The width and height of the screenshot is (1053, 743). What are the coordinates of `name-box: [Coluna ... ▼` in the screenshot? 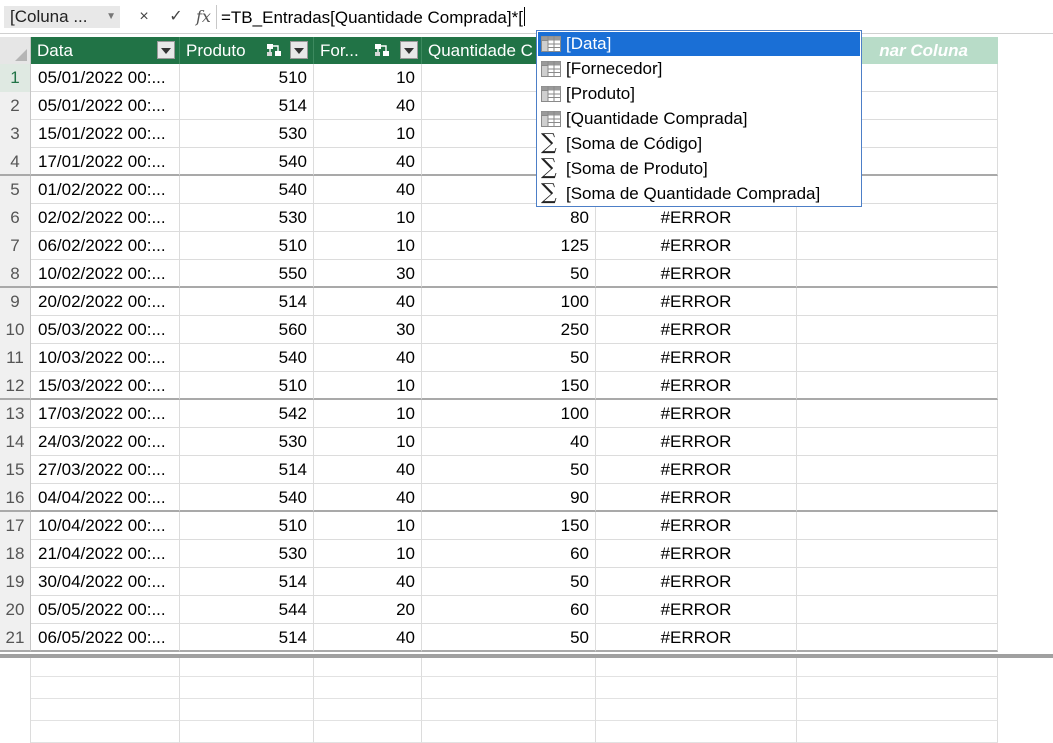 It's located at (62, 17).